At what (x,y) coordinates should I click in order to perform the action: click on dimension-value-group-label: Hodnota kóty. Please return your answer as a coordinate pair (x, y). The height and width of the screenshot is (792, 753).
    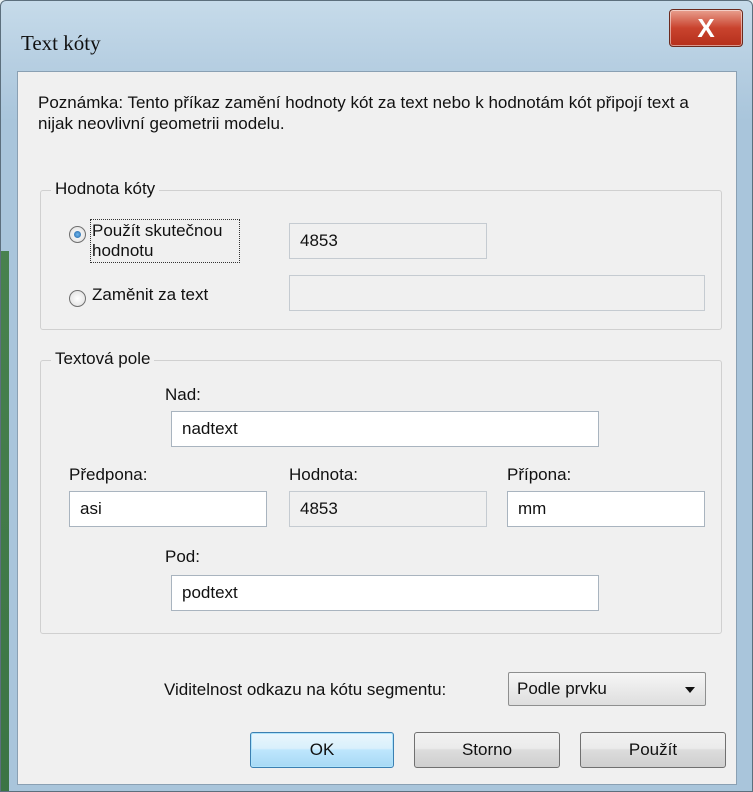
    Looking at the image, I should click on (105, 189).